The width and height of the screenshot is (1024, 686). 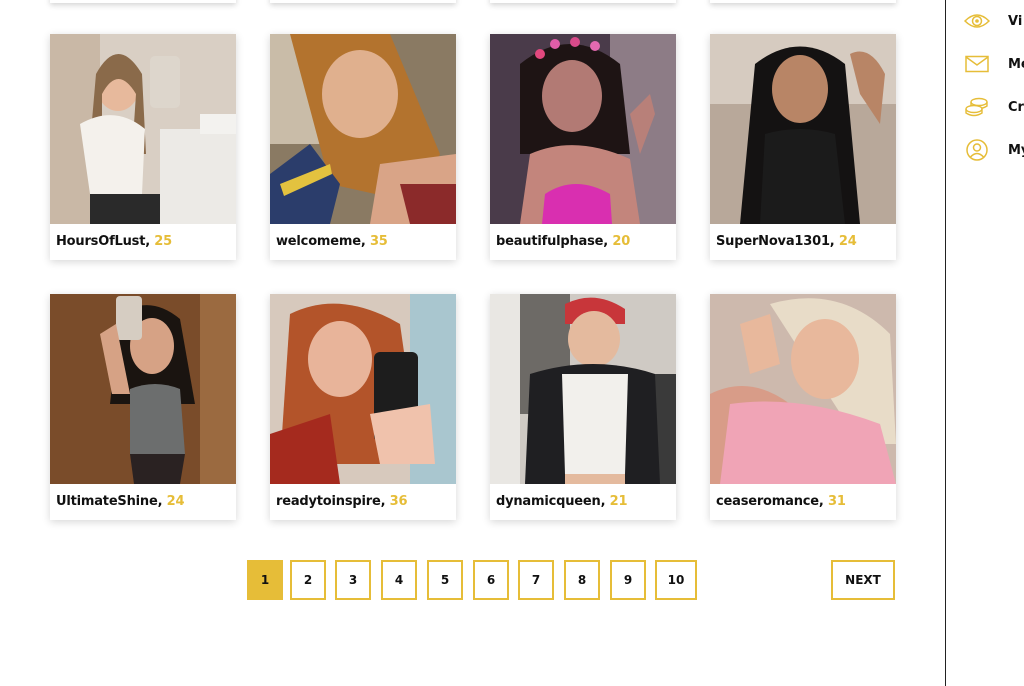 I want to click on page-button: 5, so click(x=445, y=580).